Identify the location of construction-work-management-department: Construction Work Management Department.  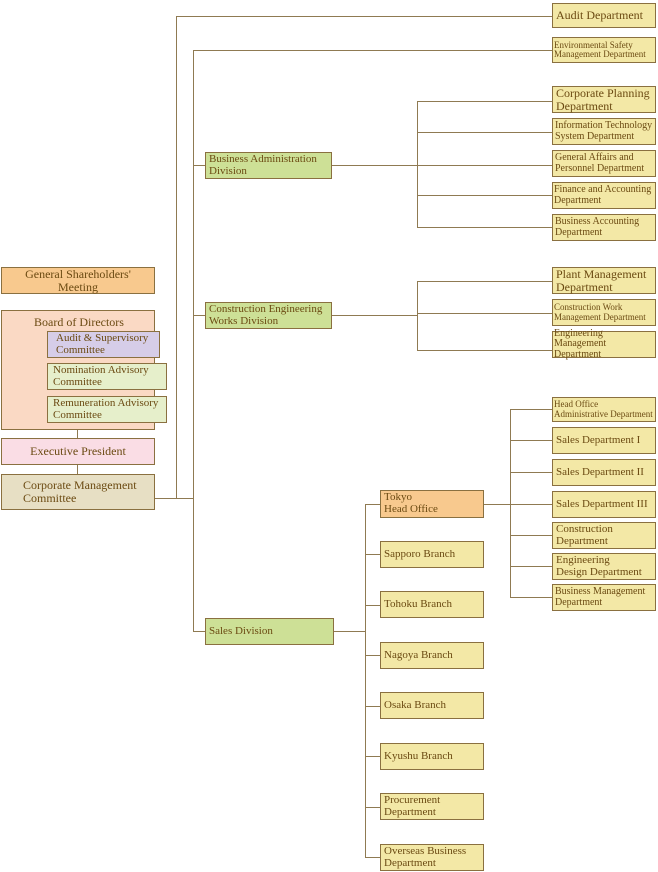
(604, 312).